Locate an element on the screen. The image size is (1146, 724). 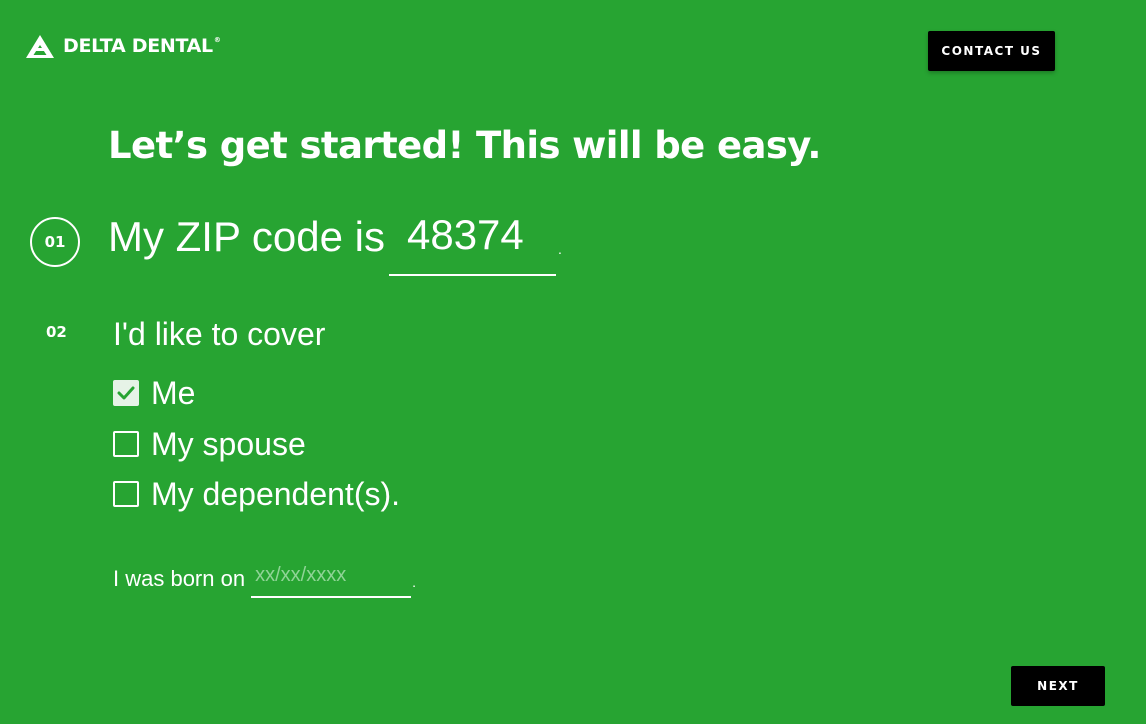
step-number-02: 02 is located at coordinates (56, 332).